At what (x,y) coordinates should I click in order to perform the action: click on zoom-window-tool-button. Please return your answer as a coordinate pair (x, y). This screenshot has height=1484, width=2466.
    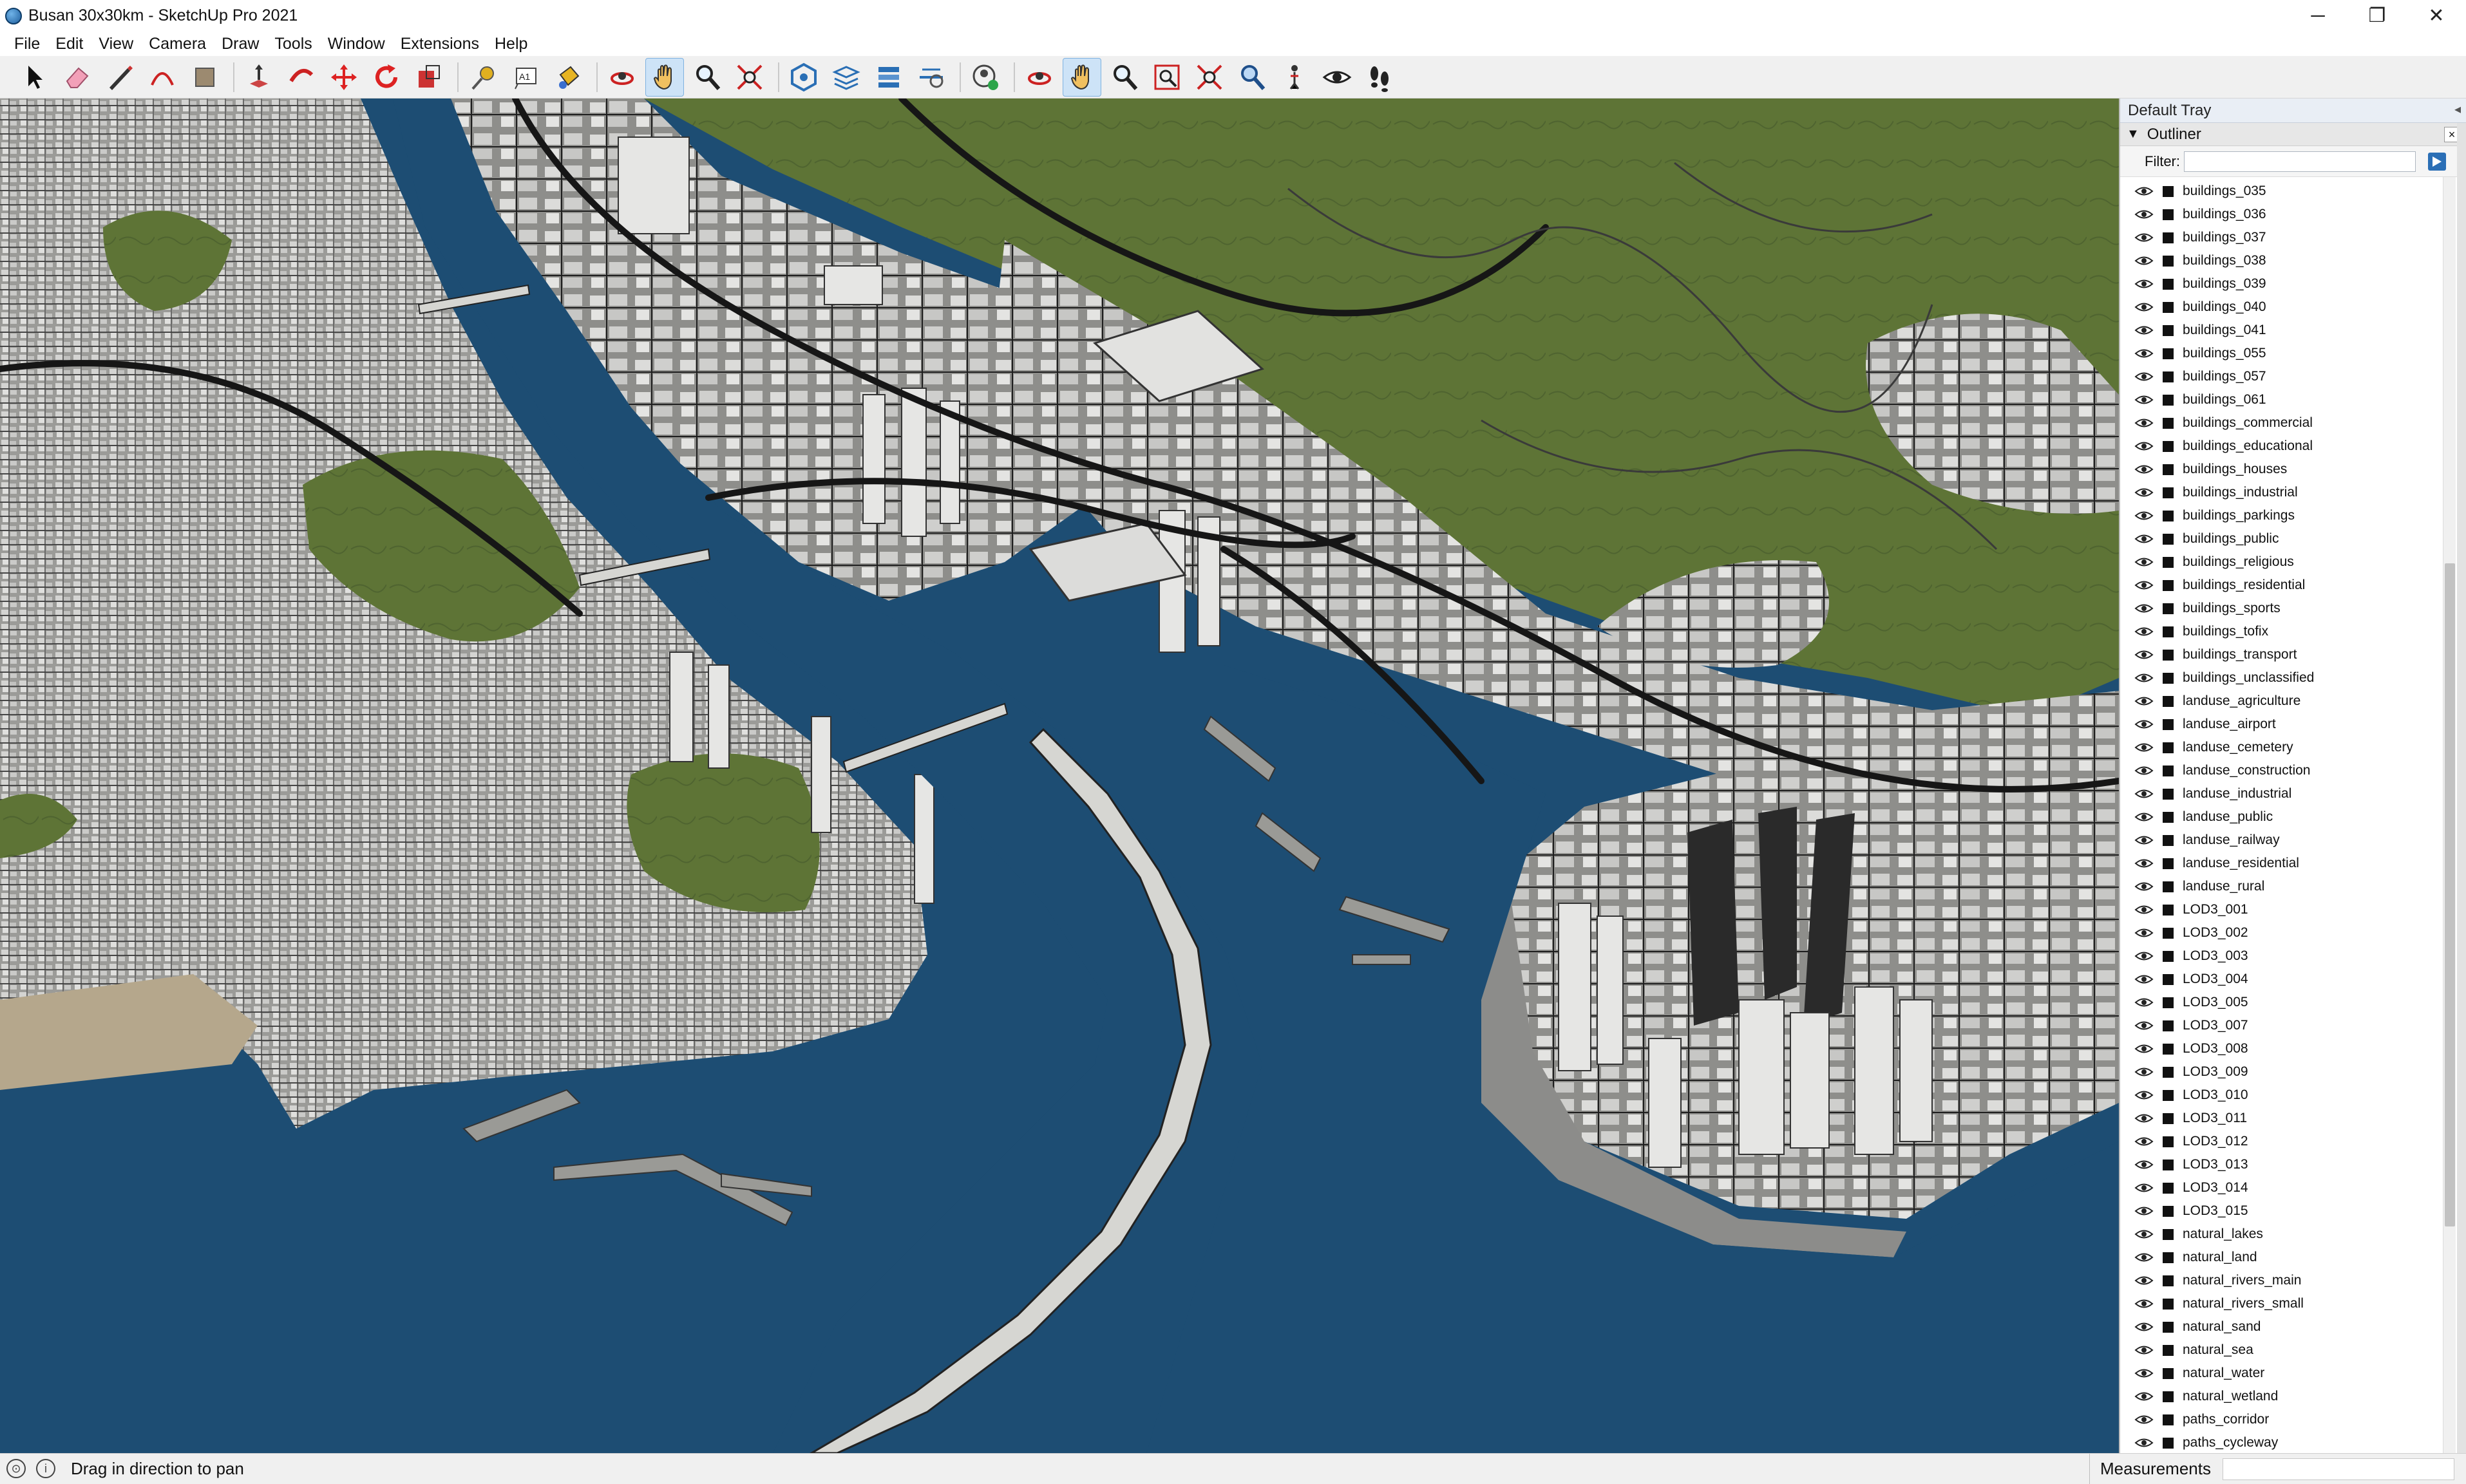
    Looking at the image, I should click on (1167, 77).